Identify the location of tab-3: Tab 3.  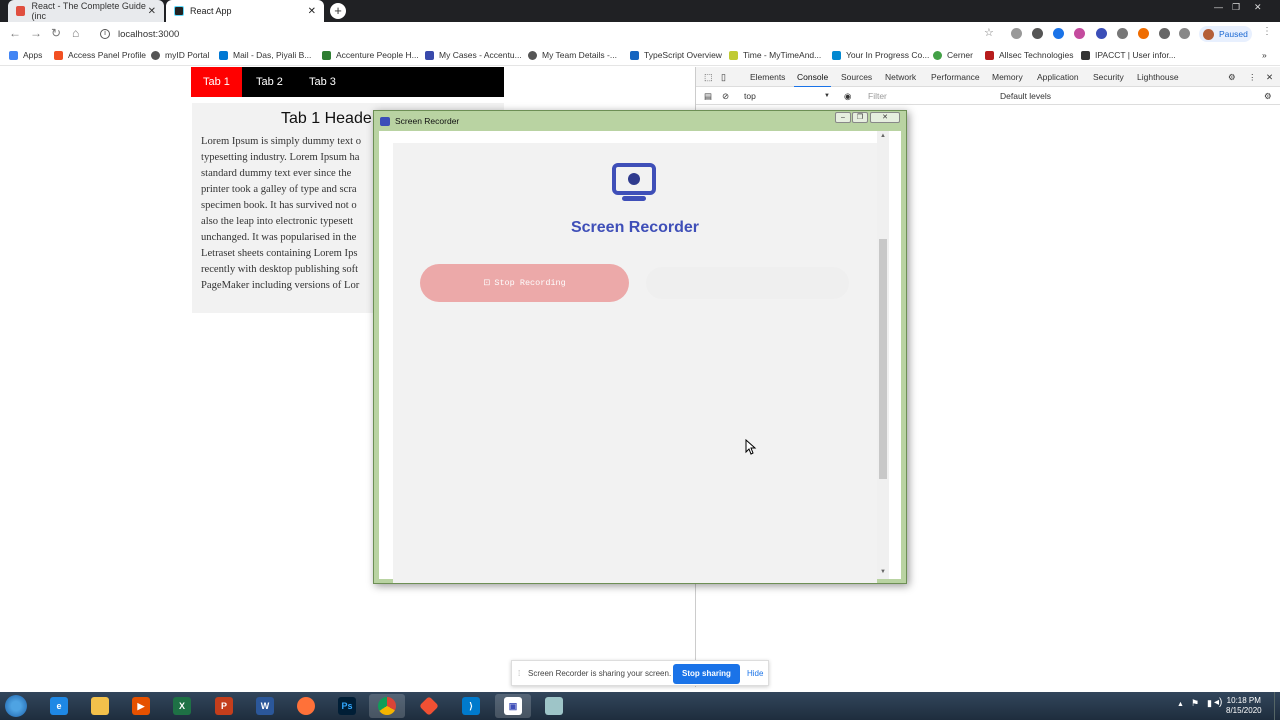
(322, 82).